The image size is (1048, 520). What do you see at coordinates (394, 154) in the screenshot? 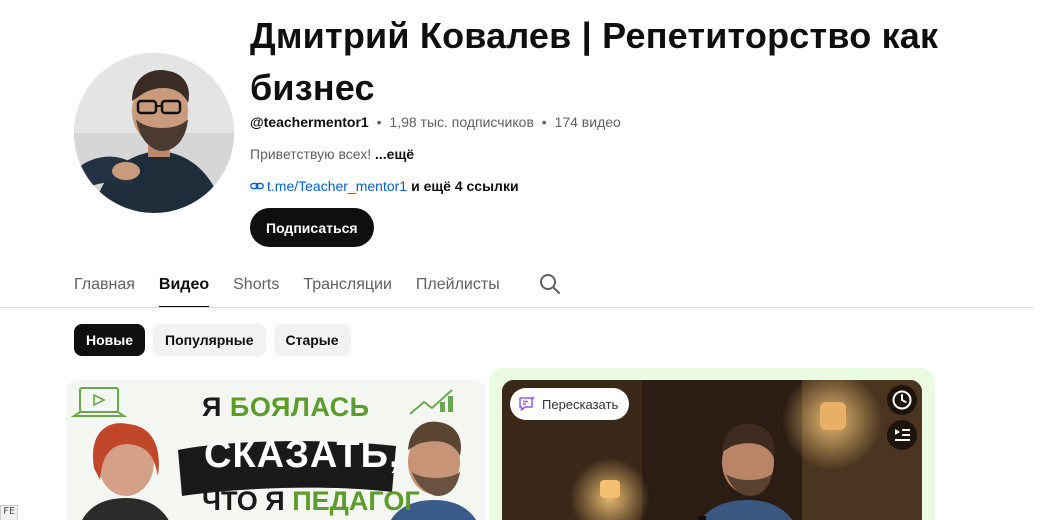
I see `description-more-link: ...ещё` at bounding box center [394, 154].